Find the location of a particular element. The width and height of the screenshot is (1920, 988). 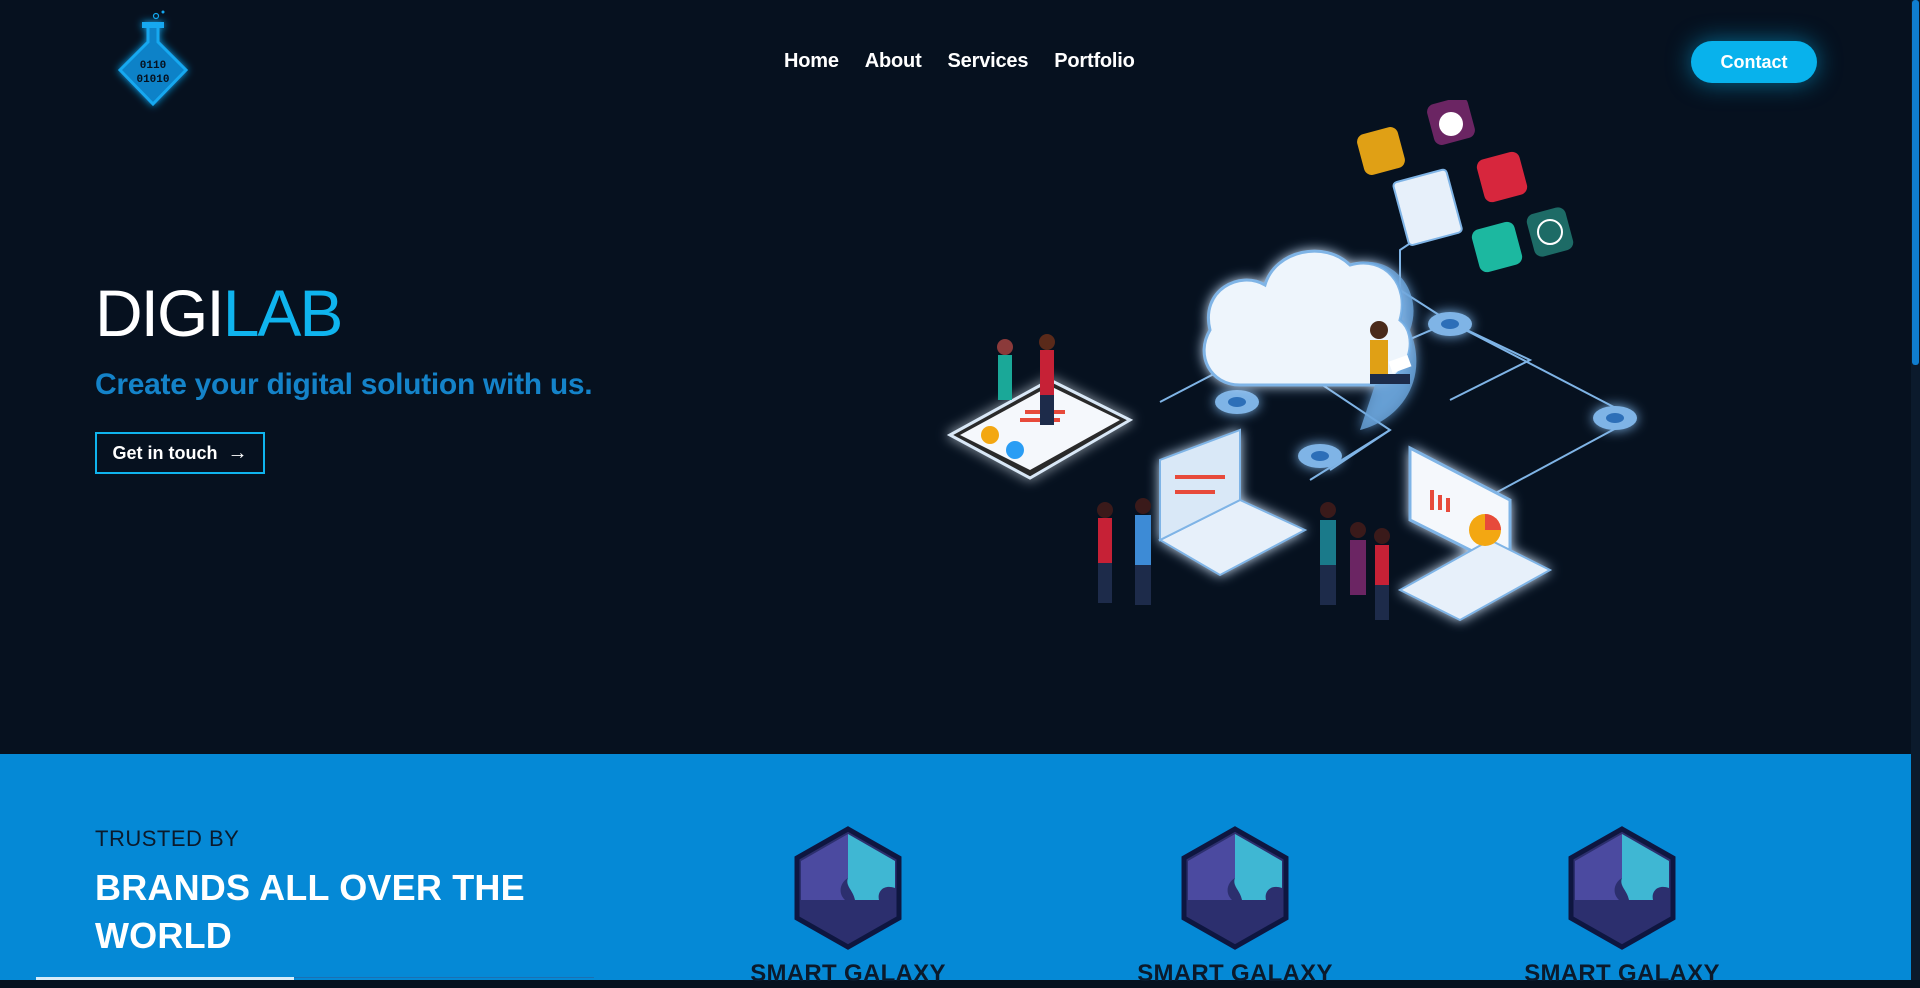

logo-digits-2: 01010 is located at coordinates (152, 80).